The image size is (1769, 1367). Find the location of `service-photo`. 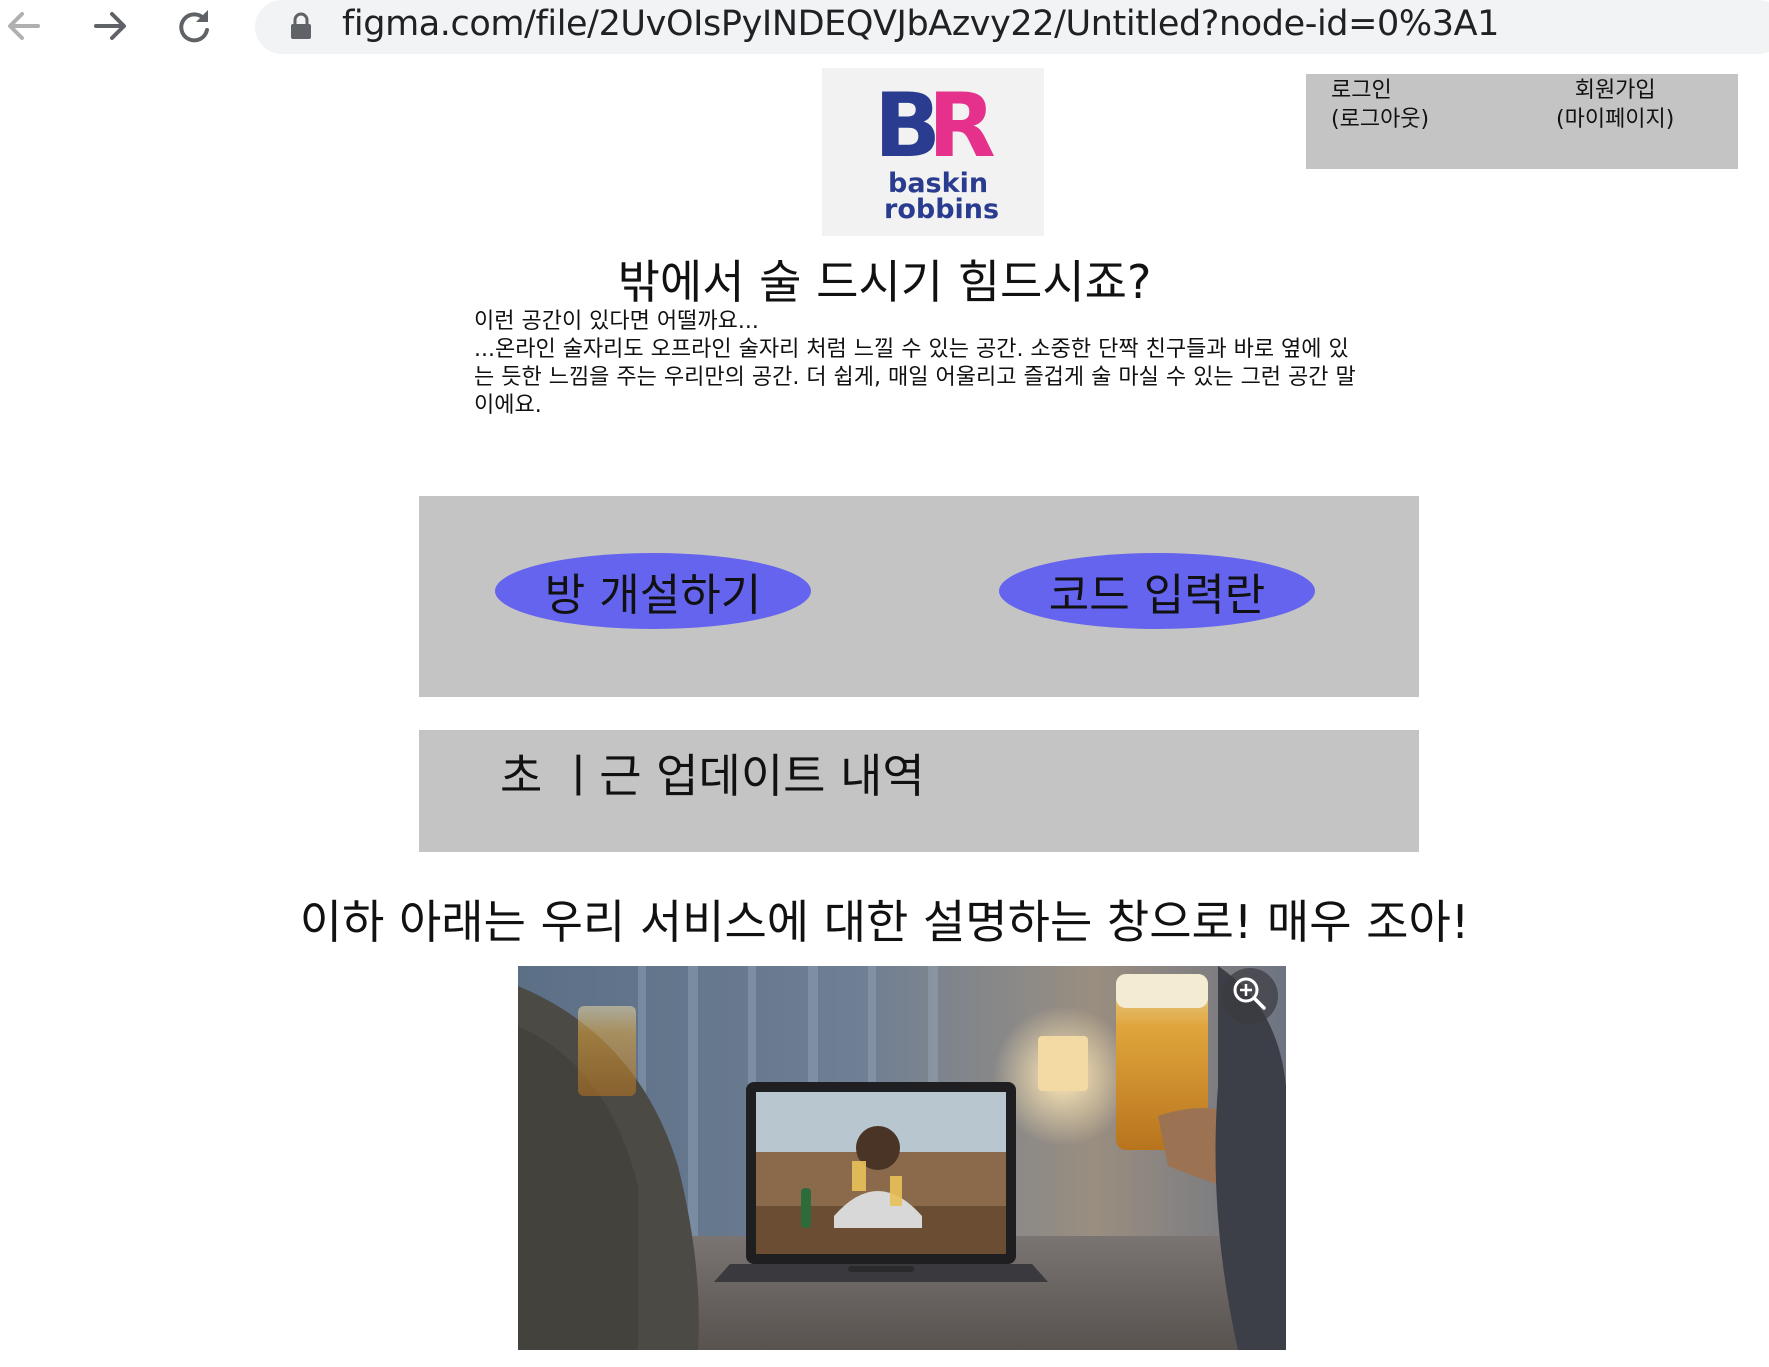

service-photo is located at coordinates (902, 1158).